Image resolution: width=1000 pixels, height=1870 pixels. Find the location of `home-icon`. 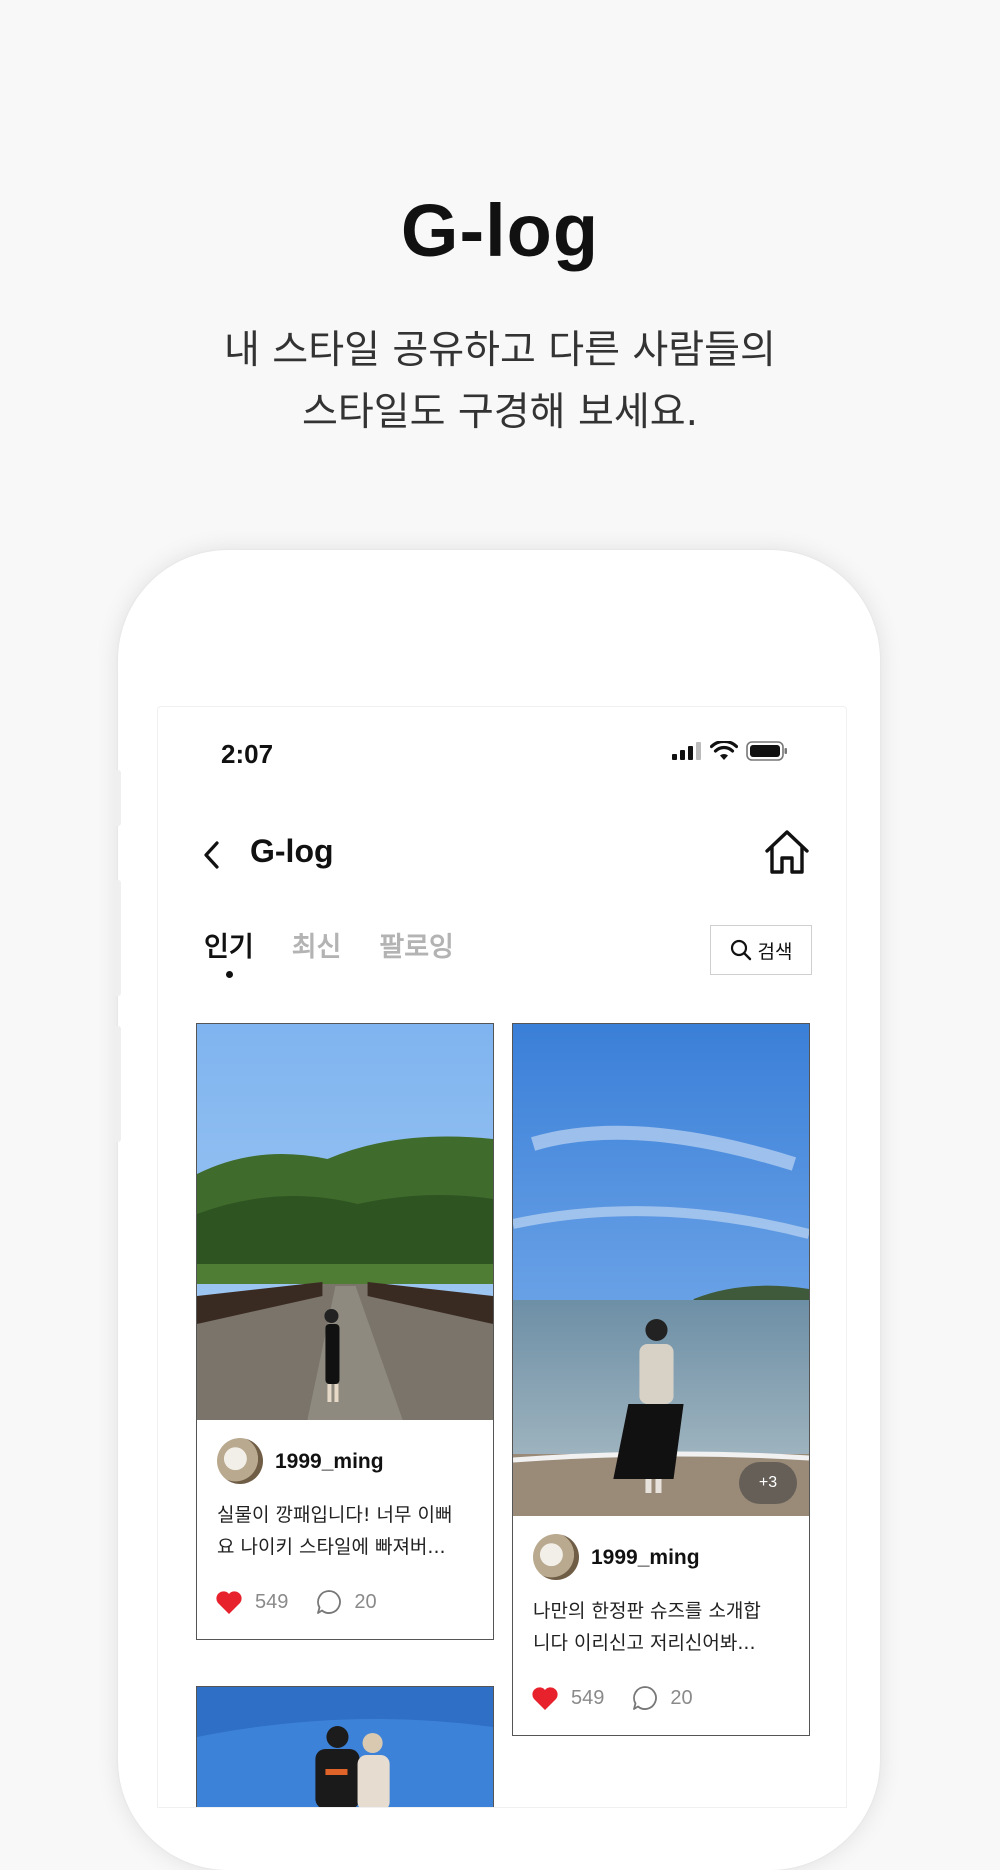

home-icon is located at coordinates (787, 852).